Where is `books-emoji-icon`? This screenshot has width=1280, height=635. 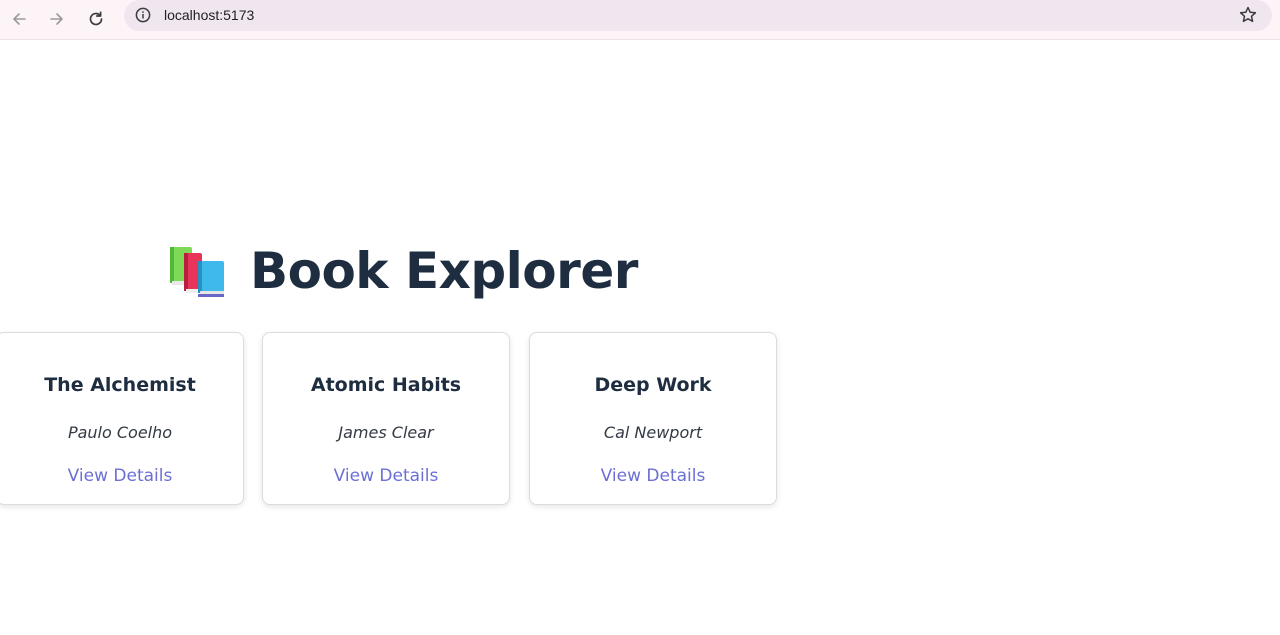 books-emoji-icon is located at coordinates (197, 272).